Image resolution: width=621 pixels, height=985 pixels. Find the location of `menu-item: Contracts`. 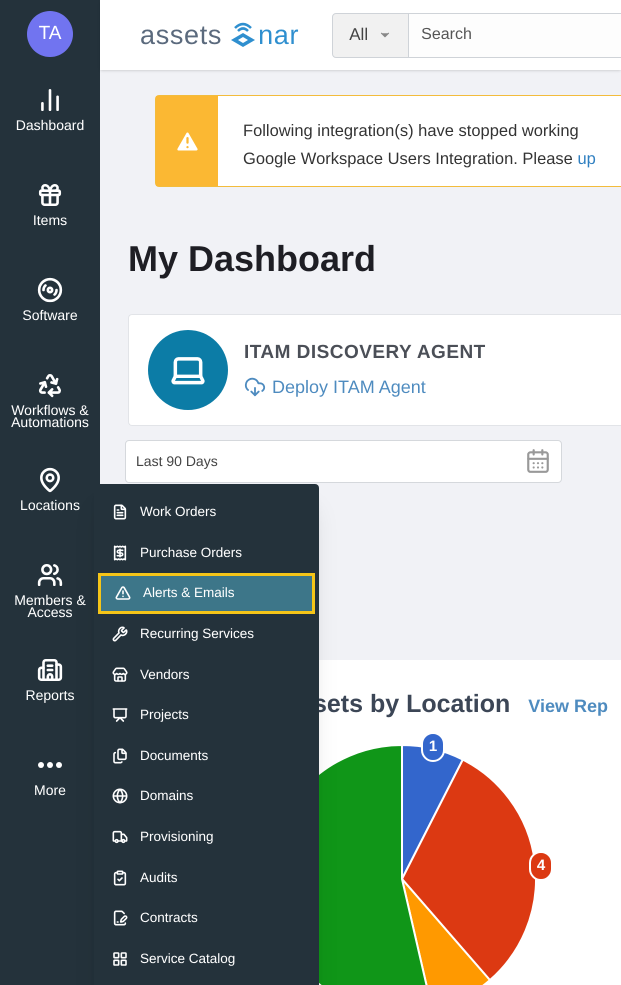

menu-item: Contracts is located at coordinates (206, 918).